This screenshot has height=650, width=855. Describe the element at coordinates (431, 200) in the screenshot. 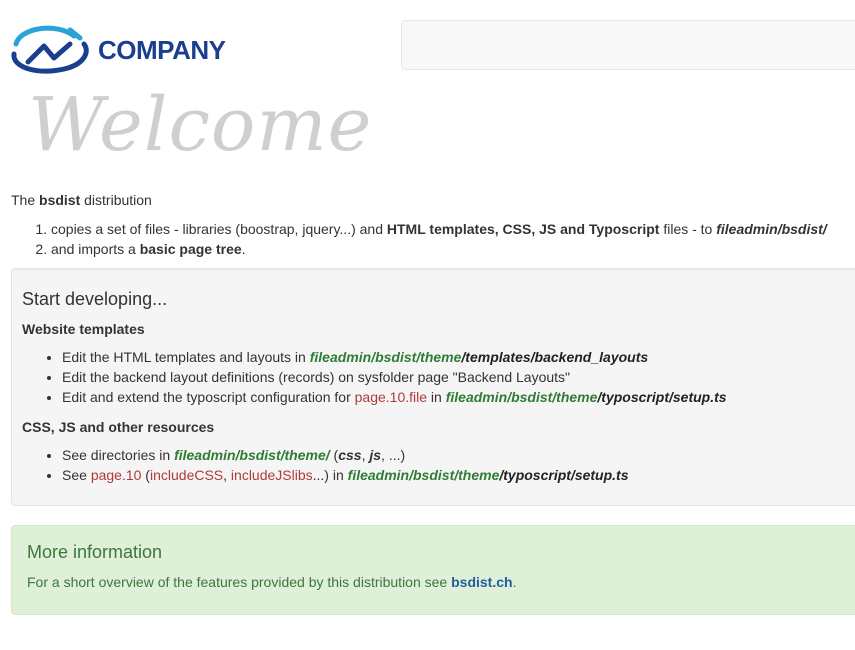

I see `intro-paragraph: The bsdist distribution` at that location.